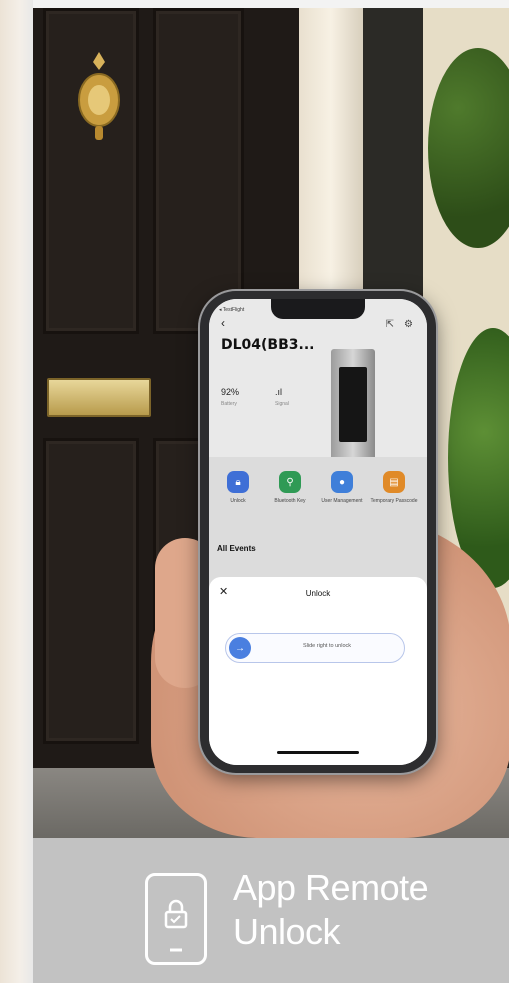 Image resolution: width=509 pixels, height=983 pixels. What do you see at coordinates (318, 752) in the screenshot?
I see `home-indicator` at bounding box center [318, 752].